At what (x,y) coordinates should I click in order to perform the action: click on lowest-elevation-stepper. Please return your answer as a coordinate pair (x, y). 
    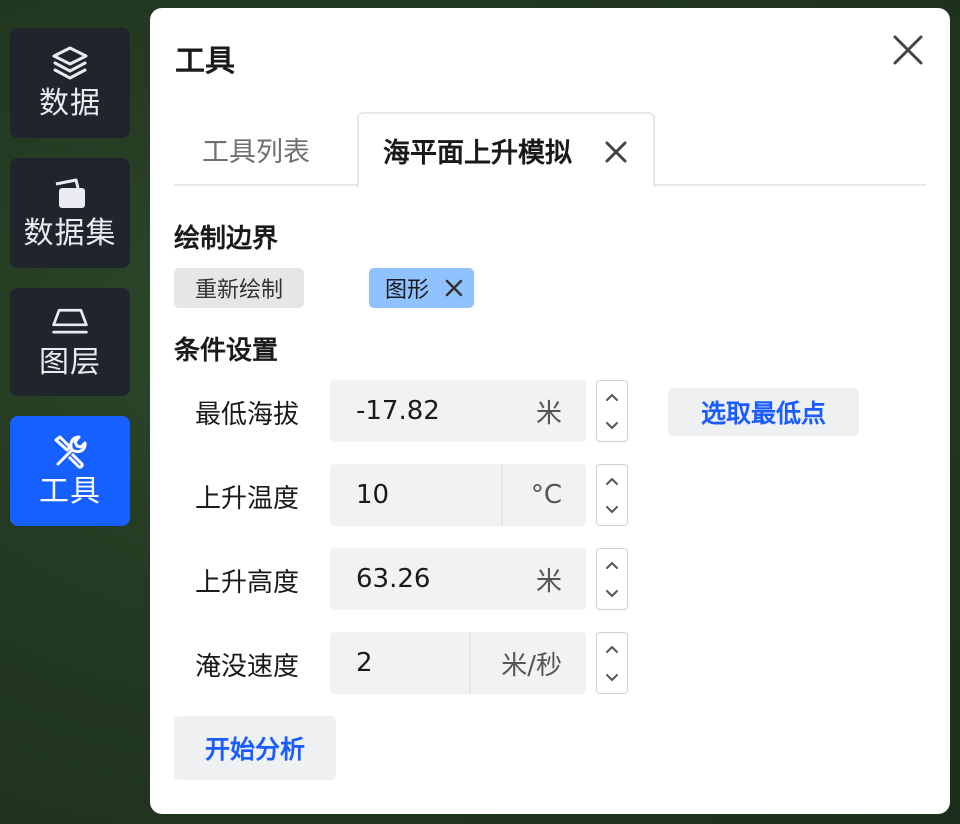
    Looking at the image, I should click on (612, 411).